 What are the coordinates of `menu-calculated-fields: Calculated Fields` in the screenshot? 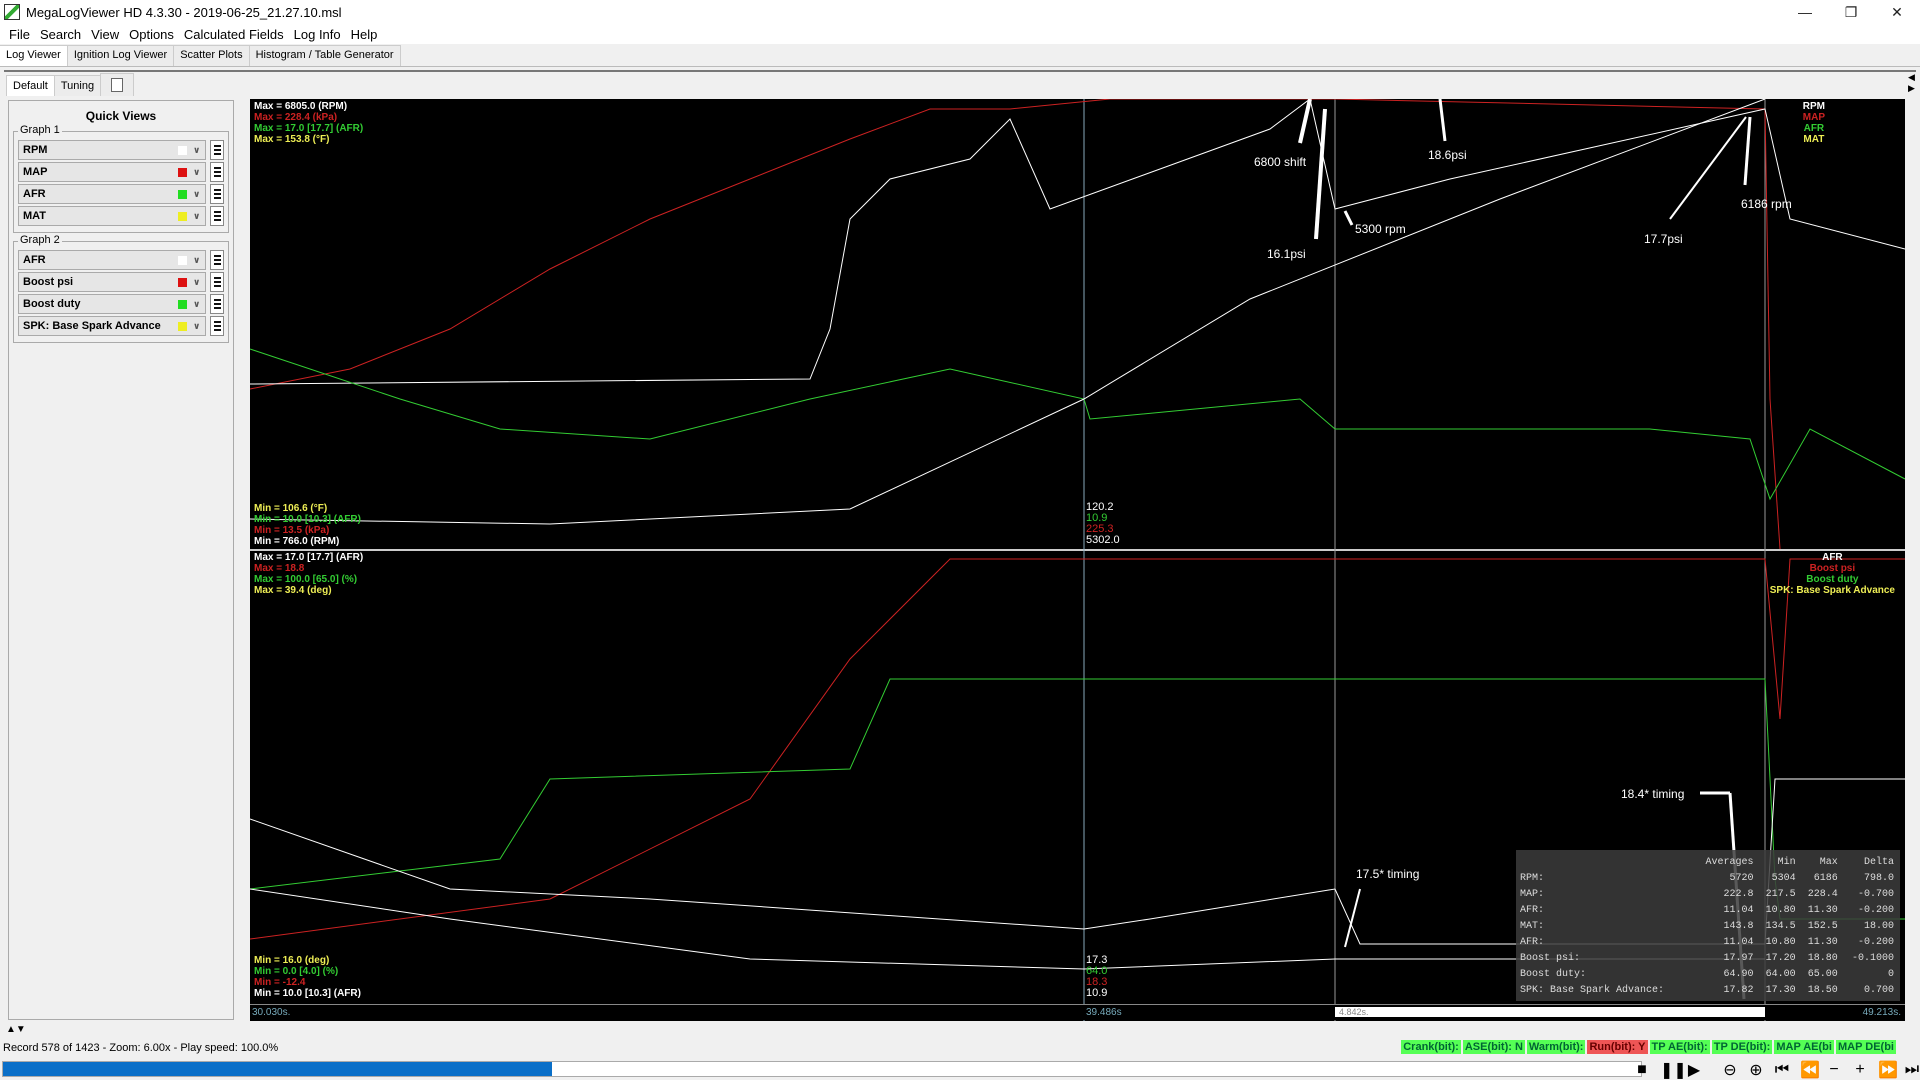 It's located at (234, 34).